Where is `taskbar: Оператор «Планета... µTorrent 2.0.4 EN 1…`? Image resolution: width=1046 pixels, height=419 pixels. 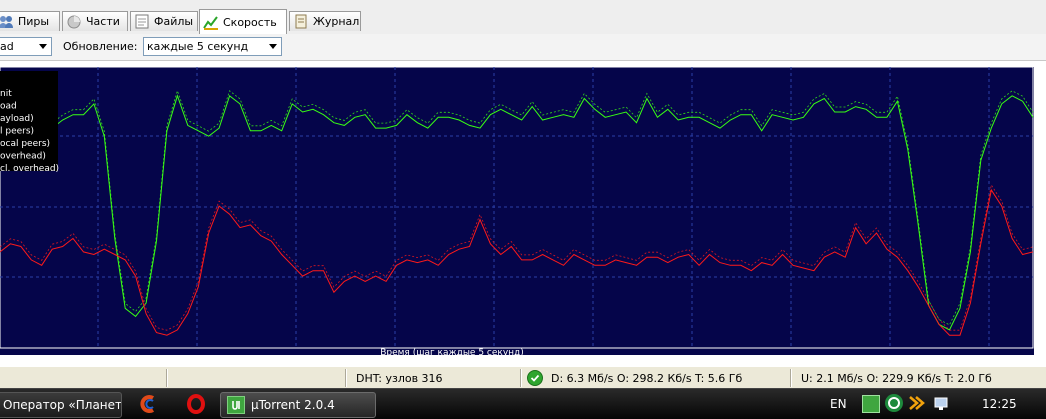
taskbar: Оператор «Планета... µTorrent 2.0.4 EN 1… is located at coordinates (523, 403).